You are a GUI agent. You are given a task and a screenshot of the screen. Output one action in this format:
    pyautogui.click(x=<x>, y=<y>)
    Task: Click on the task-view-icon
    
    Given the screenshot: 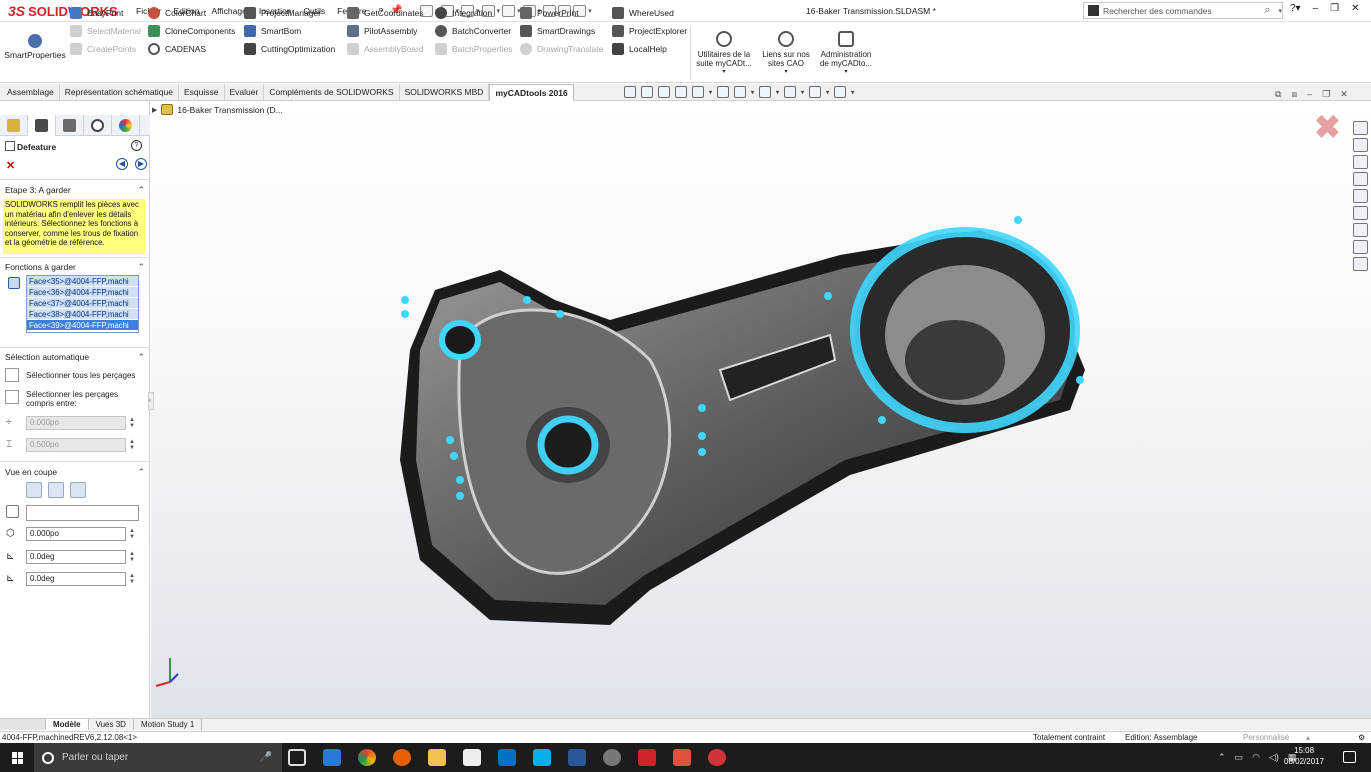 What is the action you would take?
    pyautogui.click(x=297, y=757)
    